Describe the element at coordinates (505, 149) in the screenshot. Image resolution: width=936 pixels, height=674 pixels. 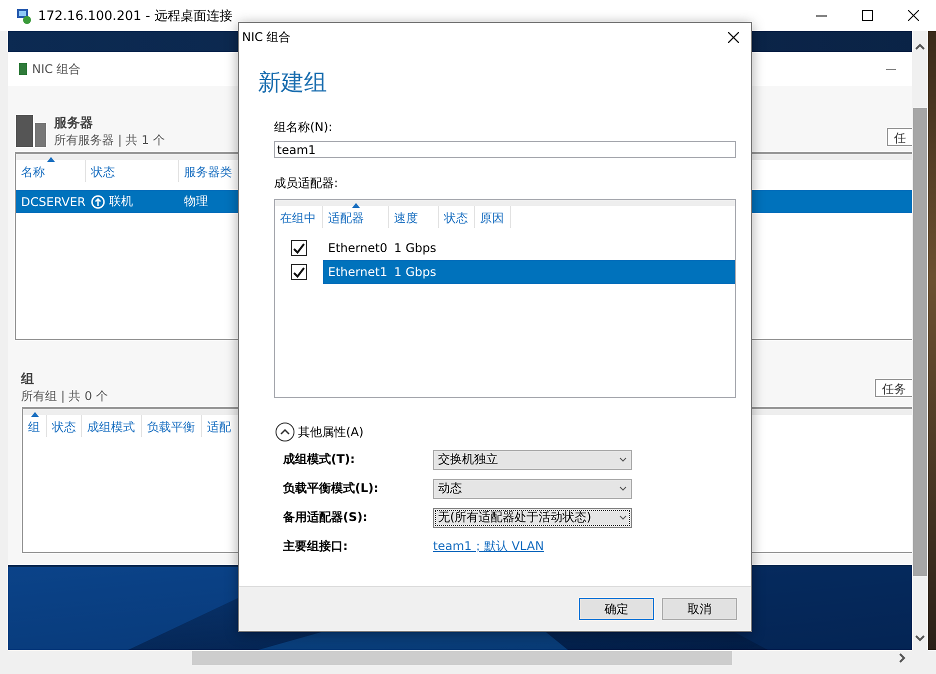
I see `input-field: team1` at that location.